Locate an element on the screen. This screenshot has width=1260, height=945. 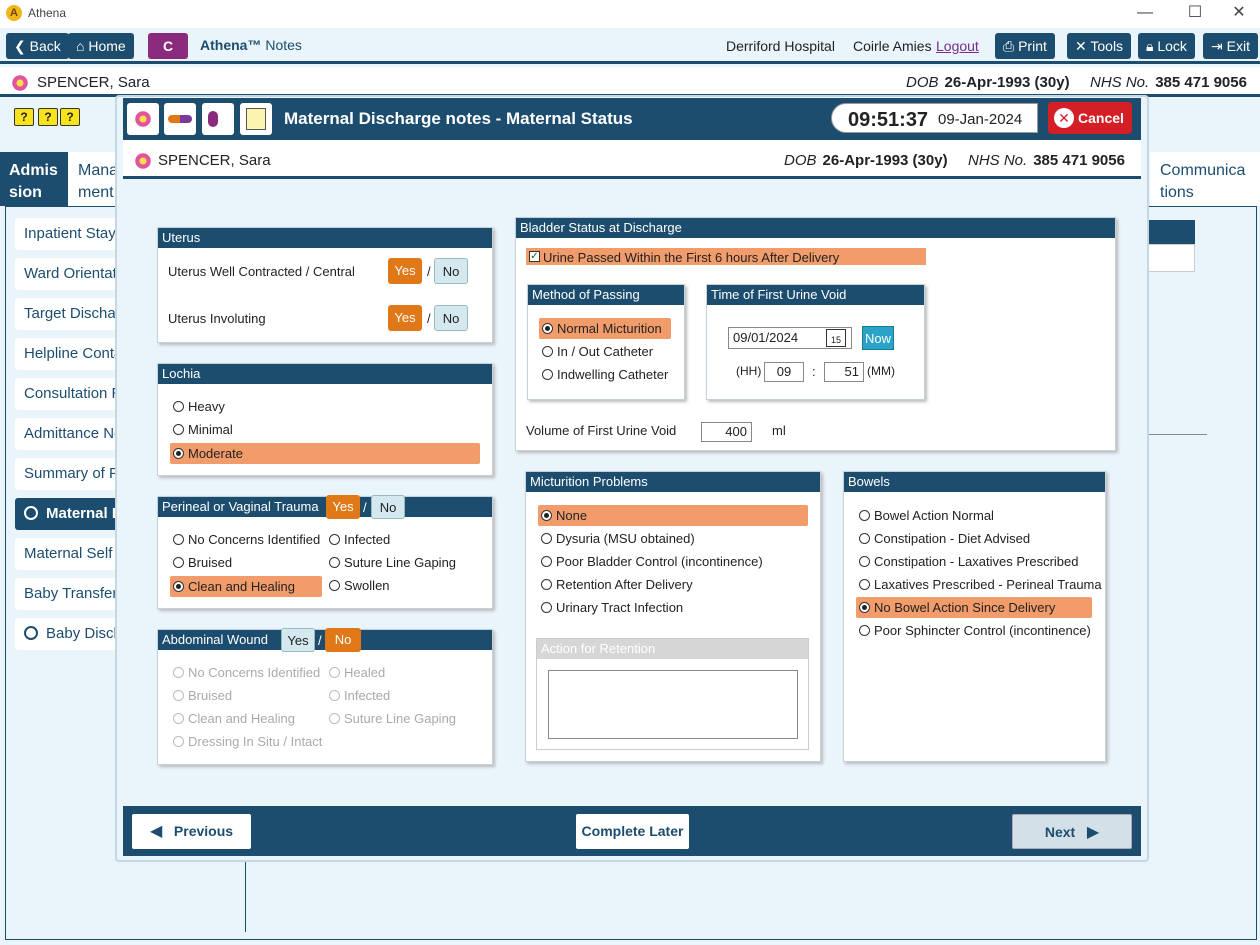
next-button: Next ▶ is located at coordinates (1072, 831).